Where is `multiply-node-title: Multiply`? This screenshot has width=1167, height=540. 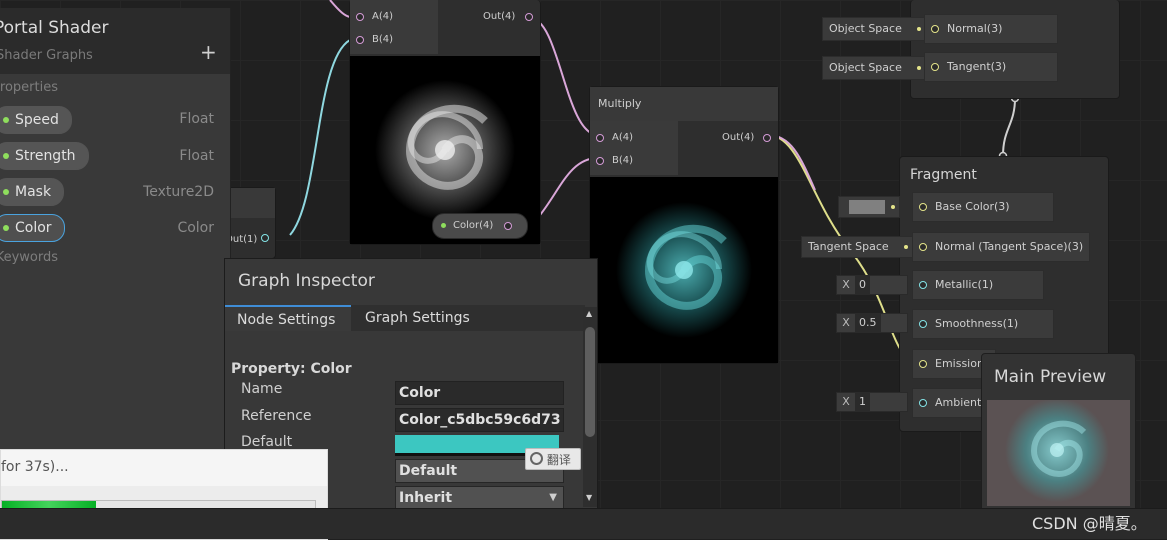
multiply-node-title: Multiply is located at coordinates (684, 104).